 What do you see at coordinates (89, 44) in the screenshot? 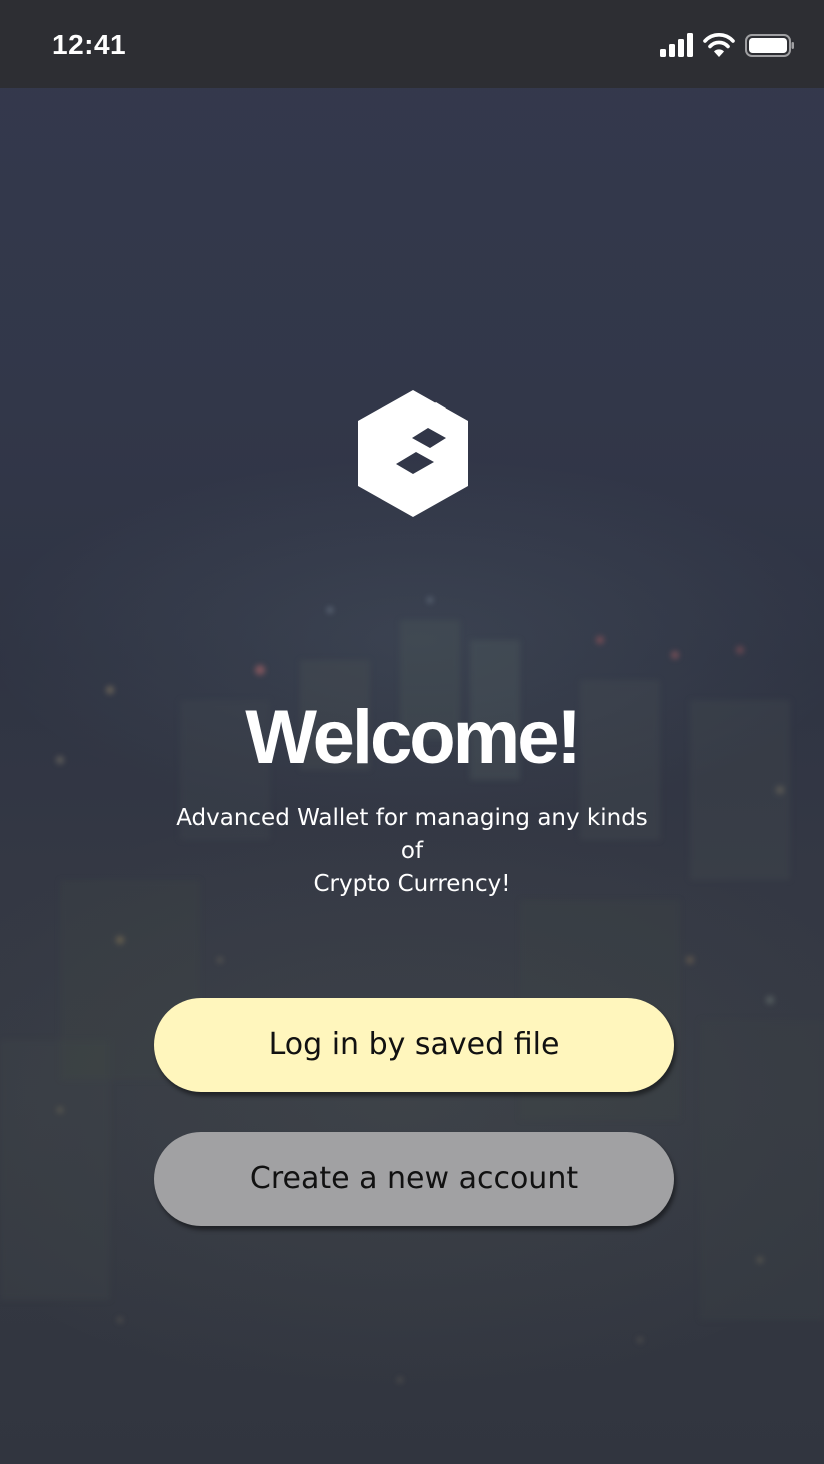
I see `status-time: 12:41` at bounding box center [89, 44].